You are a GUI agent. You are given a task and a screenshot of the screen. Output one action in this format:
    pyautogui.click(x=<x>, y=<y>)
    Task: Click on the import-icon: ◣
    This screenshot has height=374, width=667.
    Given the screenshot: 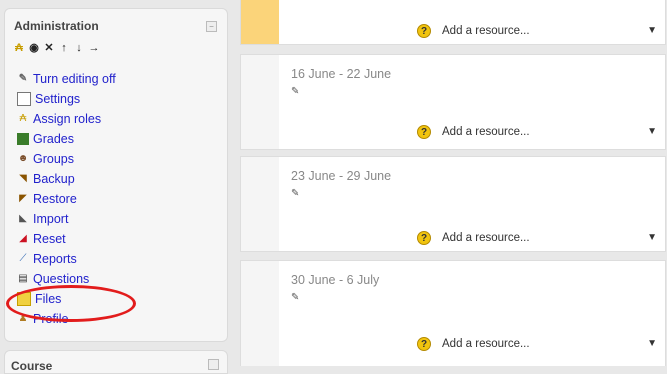 What is the action you would take?
    pyautogui.click(x=23, y=218)
    